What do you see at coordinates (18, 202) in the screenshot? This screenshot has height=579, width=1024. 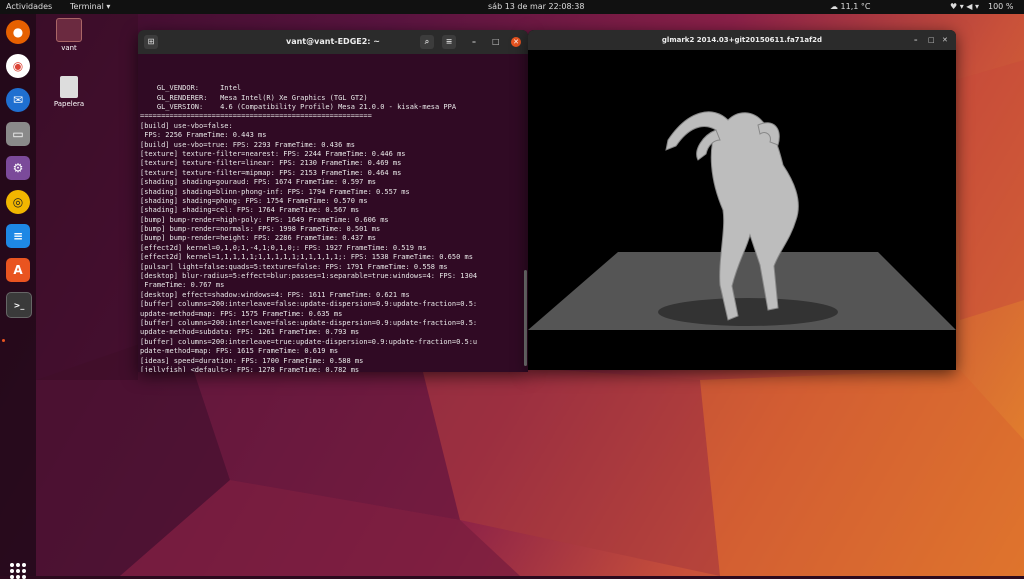 I see `rhythmbox-icon: ◎` at bounding box center [18, 202].